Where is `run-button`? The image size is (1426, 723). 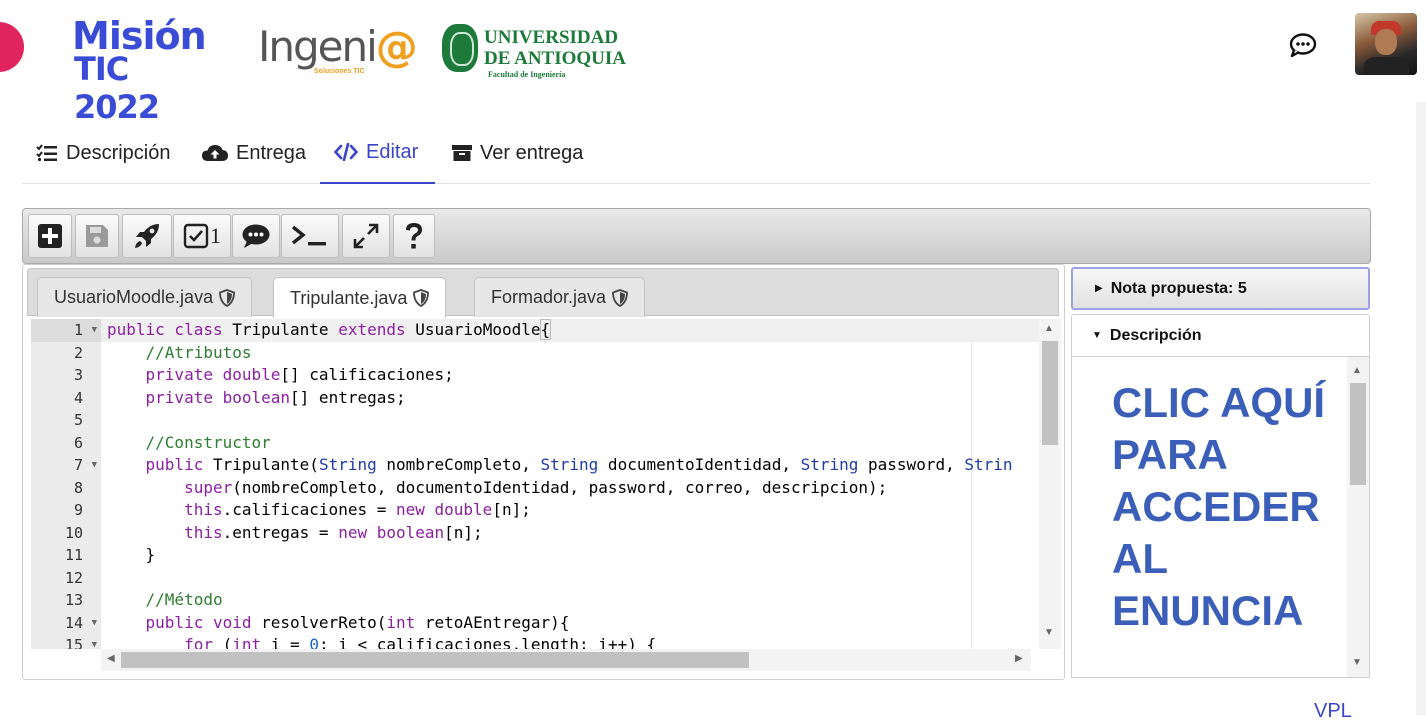
run-button is located at coordinates (147, 236).